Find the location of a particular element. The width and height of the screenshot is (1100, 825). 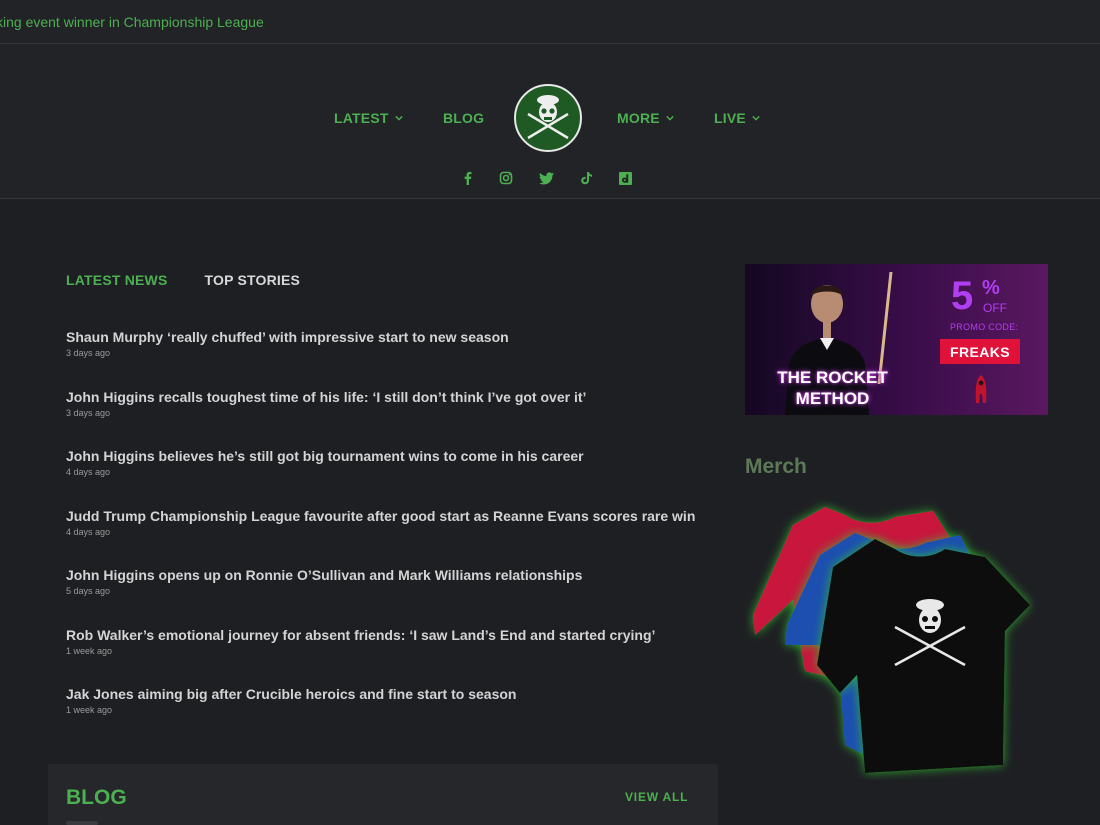

ad-headline: THE ROCKET METHOD is located at coordinates (832, 388).